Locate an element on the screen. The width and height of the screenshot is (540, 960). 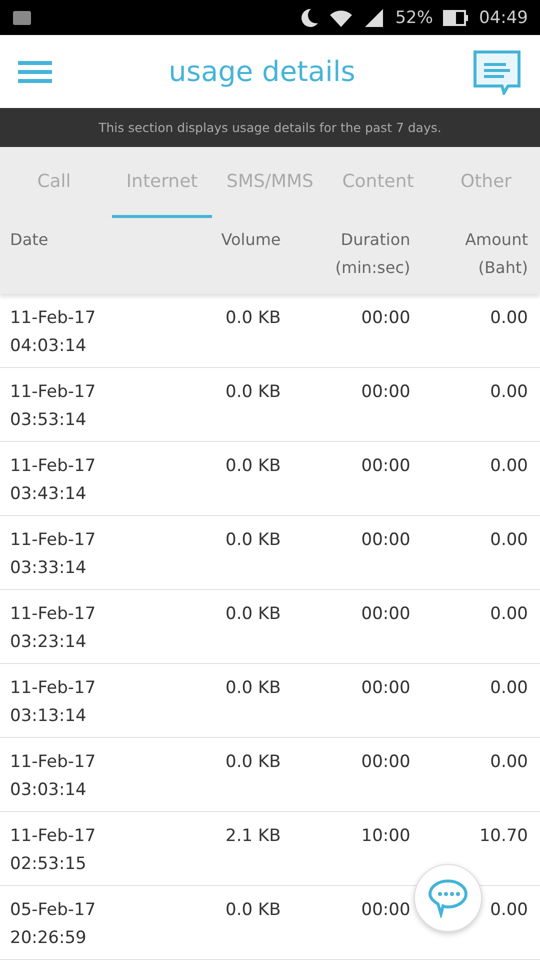
table-cell-text: 10.70 is located at coordinates (503, 836).